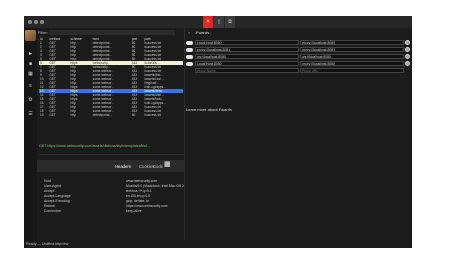 Image resolution: width=449 pixels, height=280 pixels. What do you see at coordinates (218, 244) in the screenshot?
I see `status-bar: Ready — Untitled.httpview` at bounding box center [218, 244].